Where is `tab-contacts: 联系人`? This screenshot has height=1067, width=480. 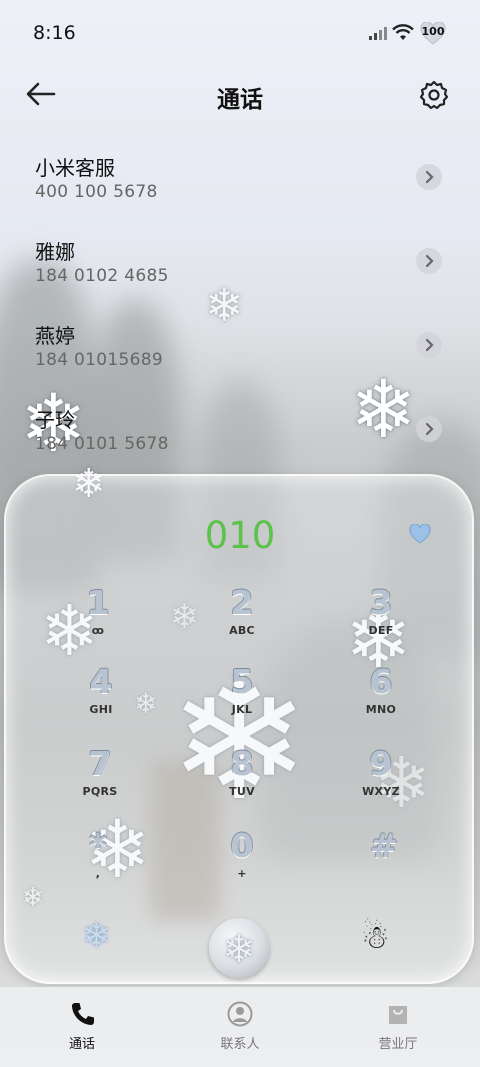
tab-contacts: 联系人 is located at coordinates (240, 1027).